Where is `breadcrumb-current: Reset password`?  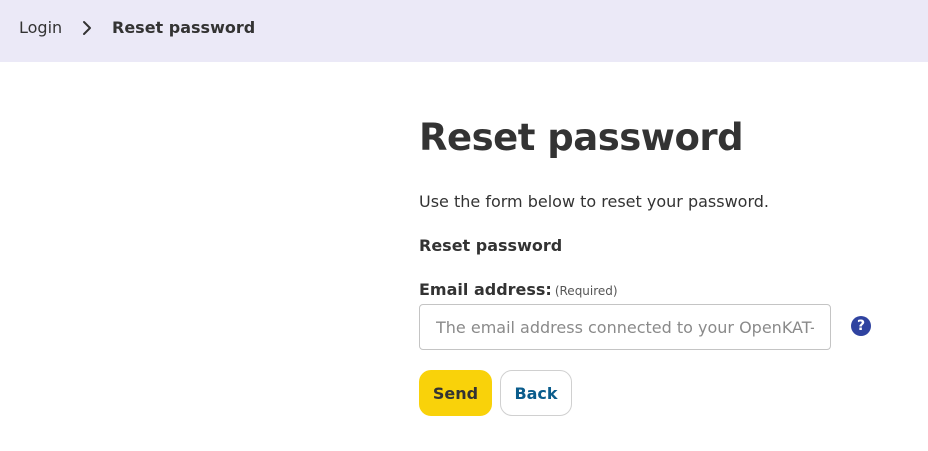
breadcrumb-current: Reset password is located at coordinates (184, 27).